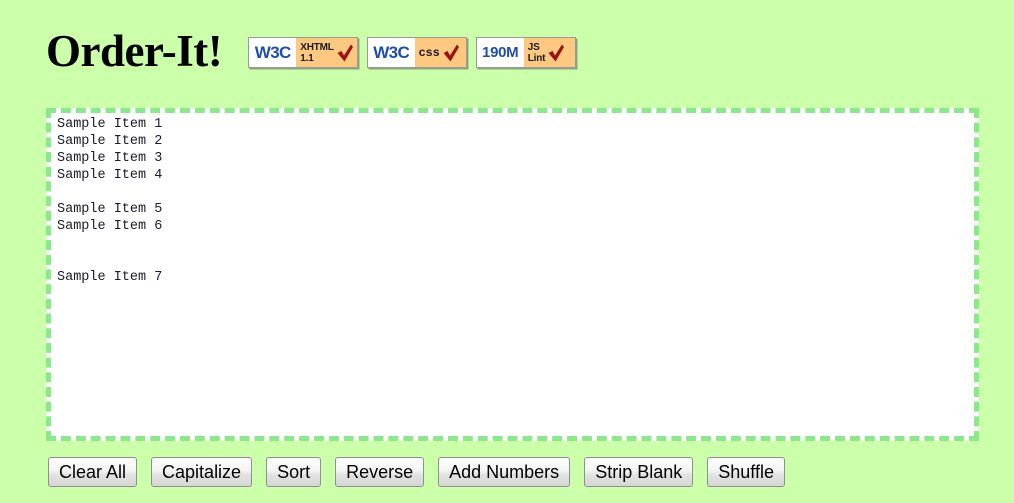  I want to click on xhtml-validation-badge: W3C XHTML 1.1, so click(303, 52).